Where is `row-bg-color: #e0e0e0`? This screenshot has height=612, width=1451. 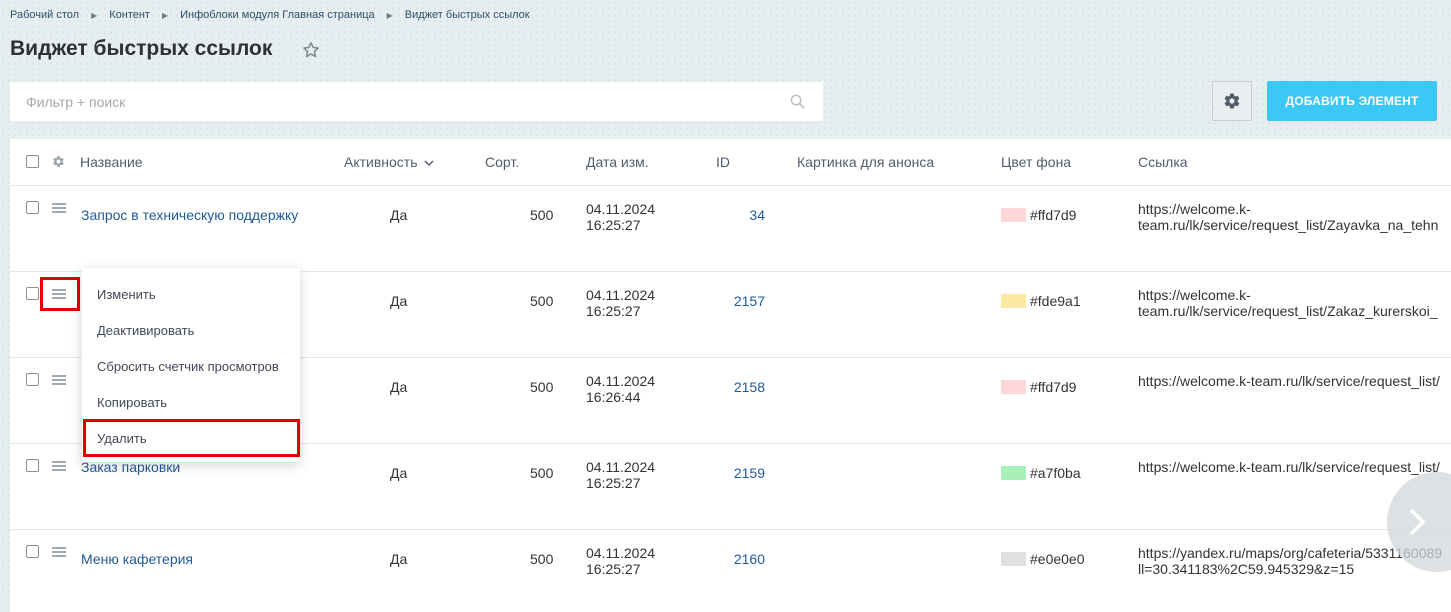
row-bg-color: #e0e0e0 is located at coordinates (1043, 559).